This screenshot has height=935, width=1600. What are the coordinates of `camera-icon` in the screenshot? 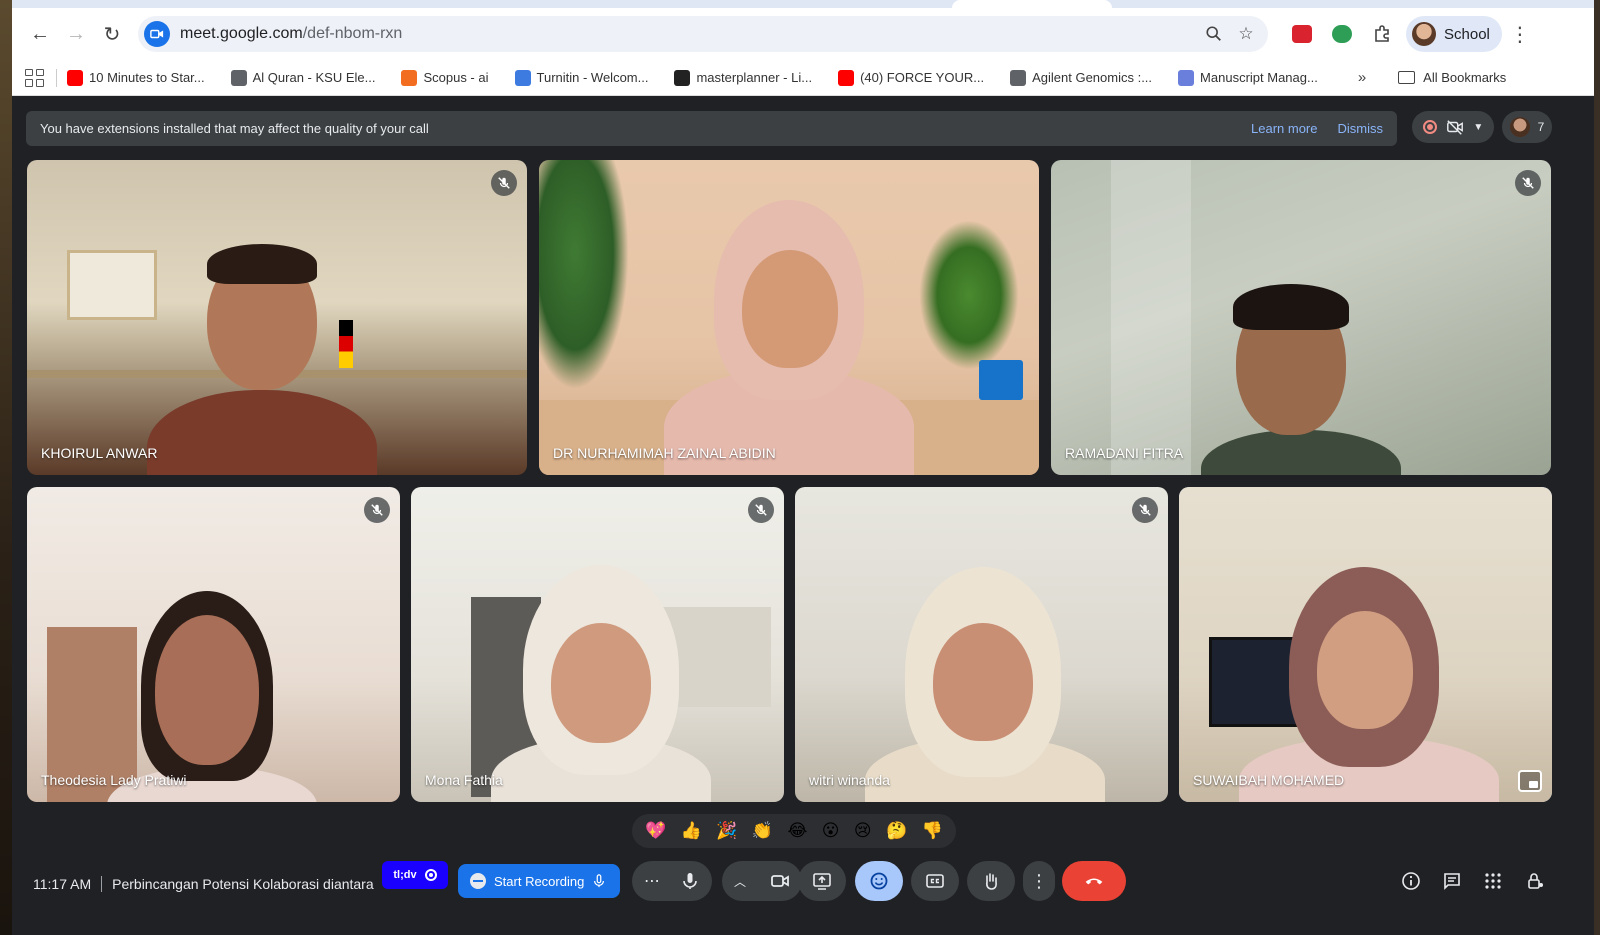 It's located at (780, 881).